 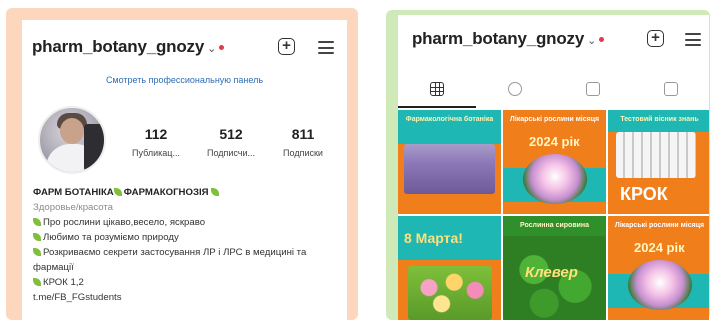 I want to click on posts-count-value: 112, so click(x=156, y=134).